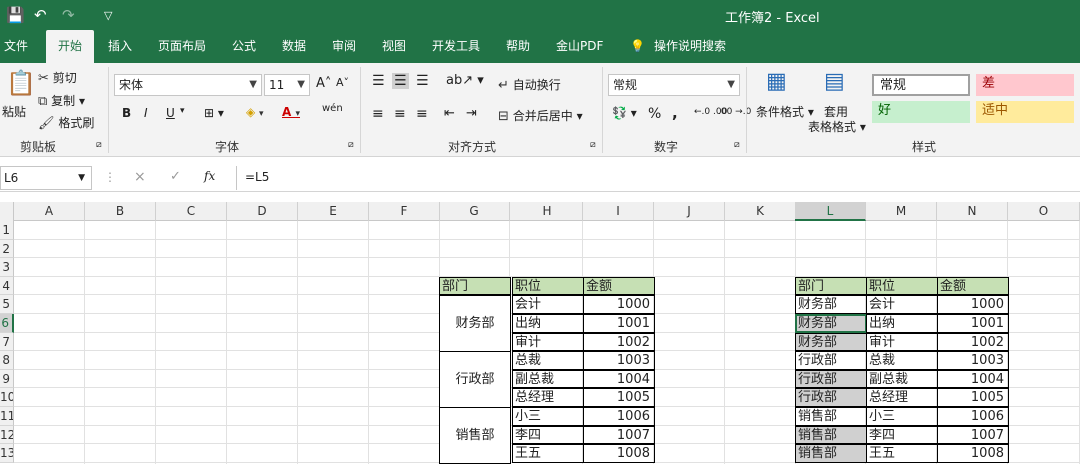 This screenshot has width=1080, height=464. Describe the element at coordinates (16, 46) in the screenshot. I see `tab-file: 文件` at that location.